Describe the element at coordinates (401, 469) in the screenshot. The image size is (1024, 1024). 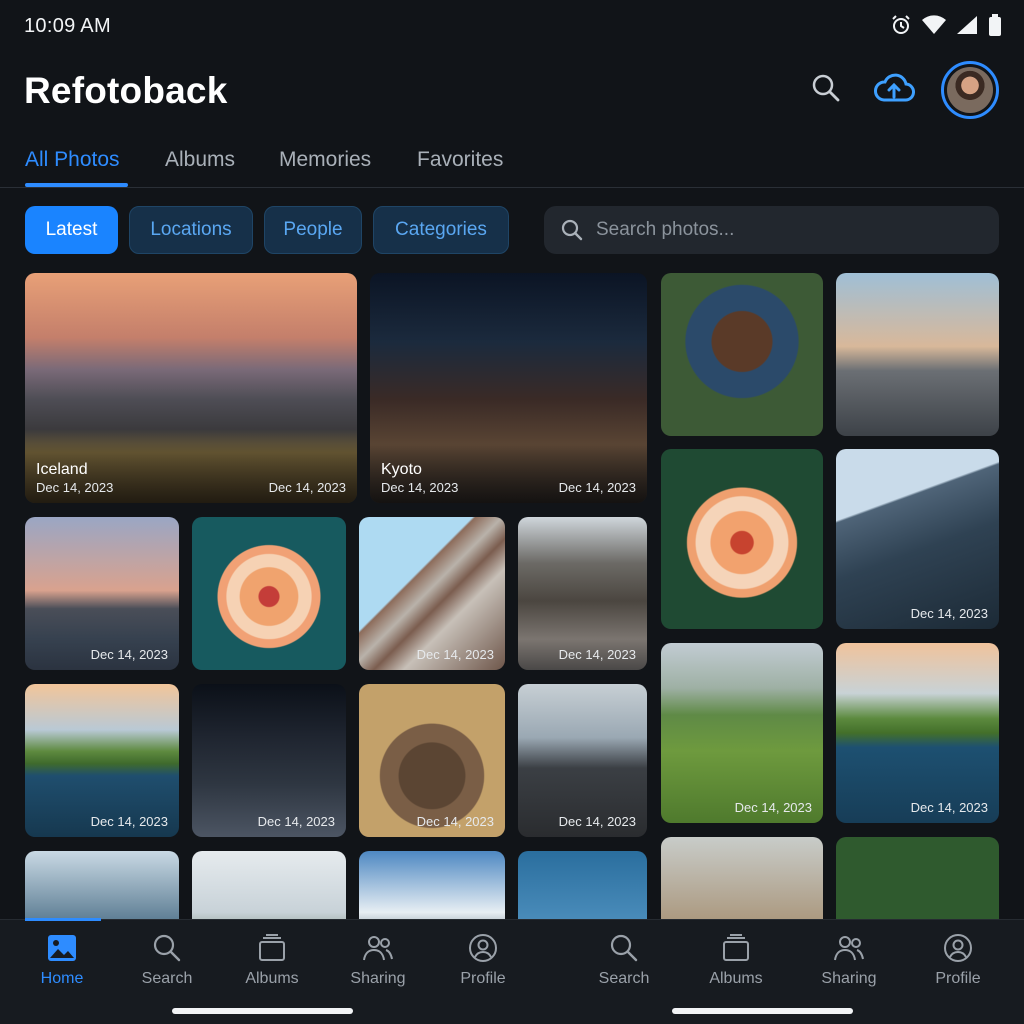
I see `photo-location: Kyoto` at that location.